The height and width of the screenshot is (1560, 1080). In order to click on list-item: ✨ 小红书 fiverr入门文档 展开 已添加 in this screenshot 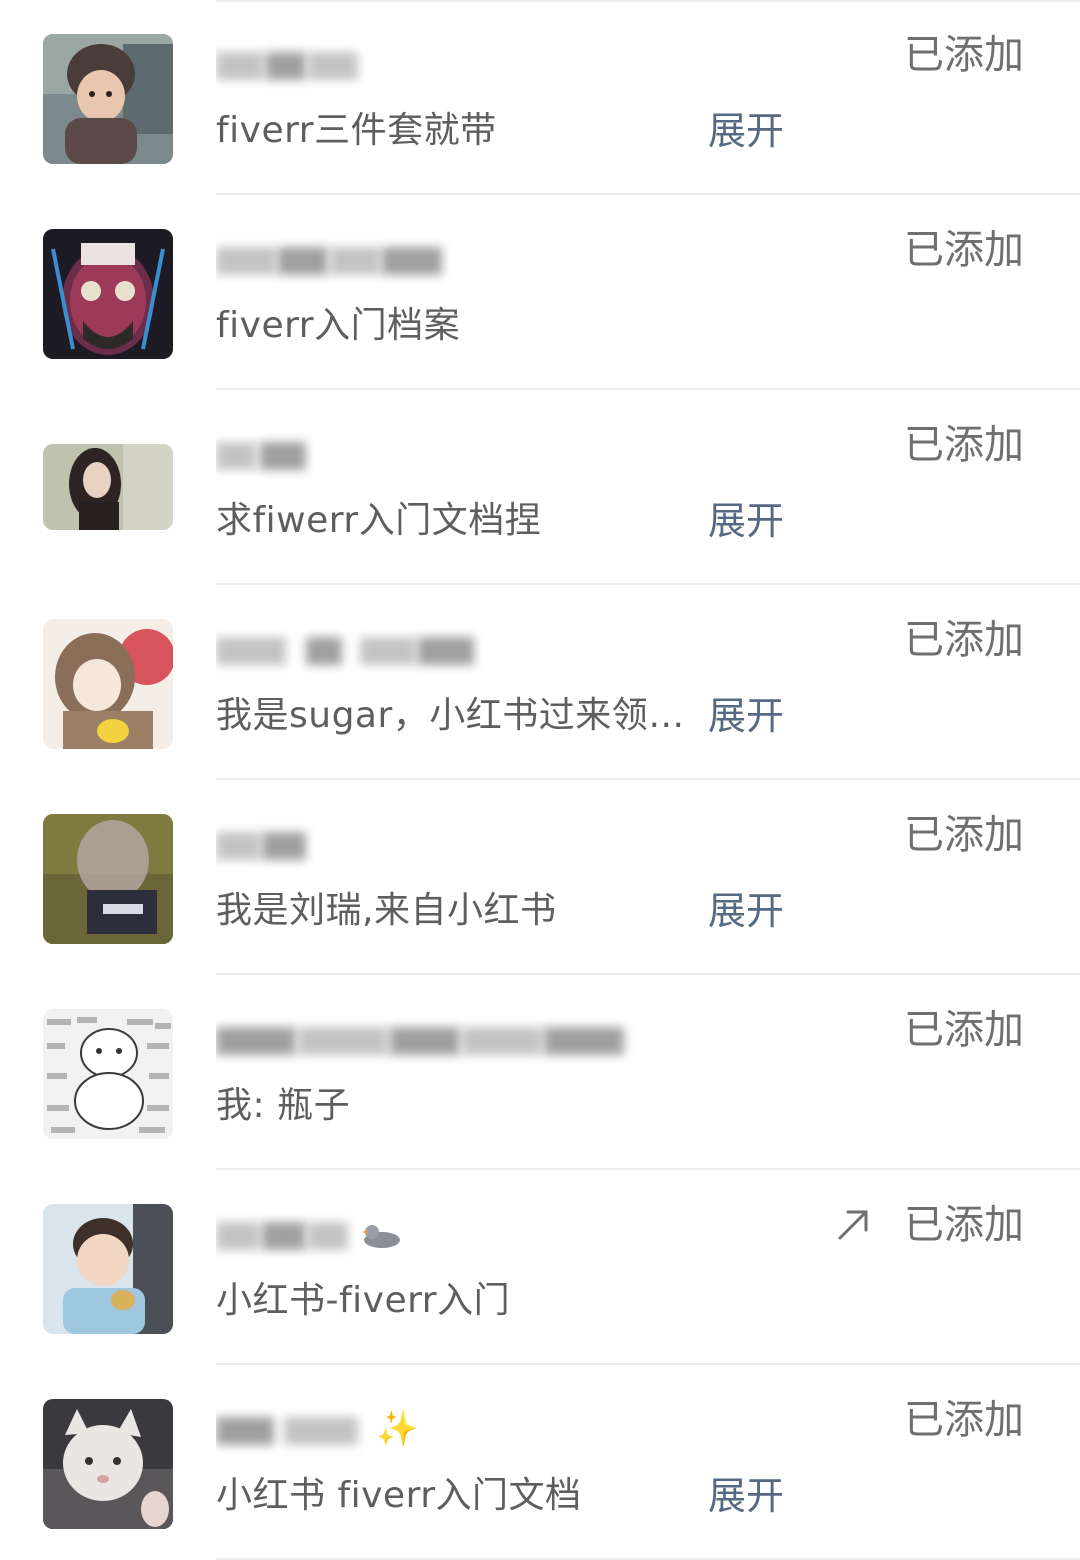, I will do `click(540, 1462)`.